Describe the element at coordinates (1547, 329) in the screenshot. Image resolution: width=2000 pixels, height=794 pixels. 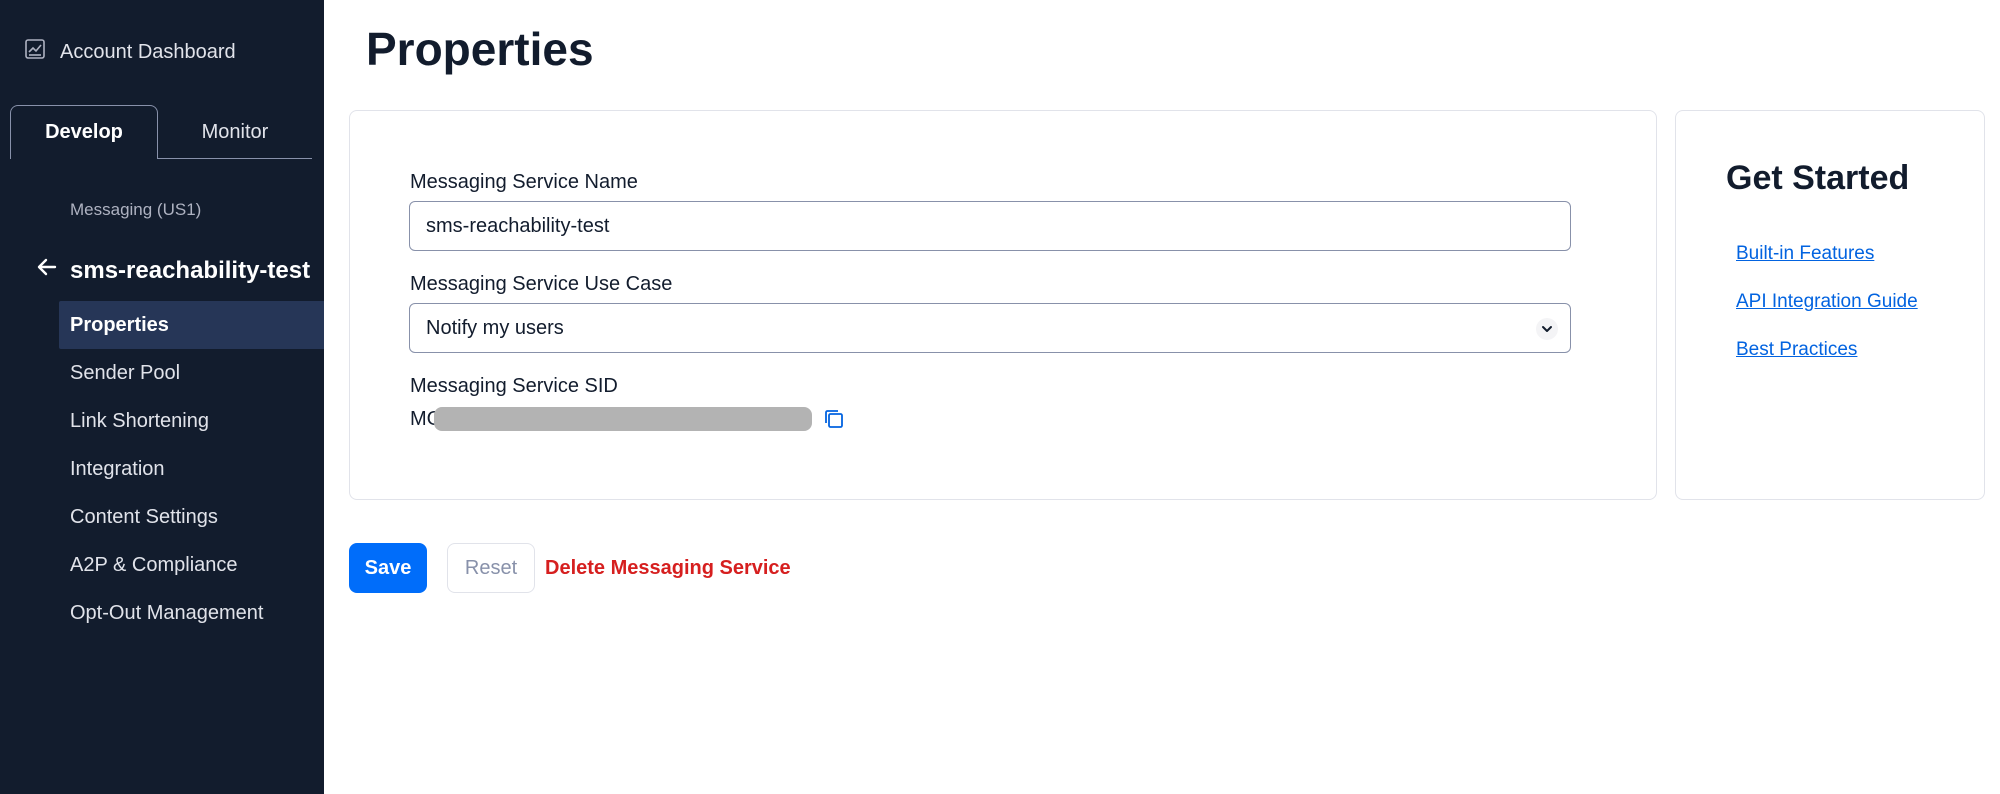
I see `chevron-down-icon` at that location.